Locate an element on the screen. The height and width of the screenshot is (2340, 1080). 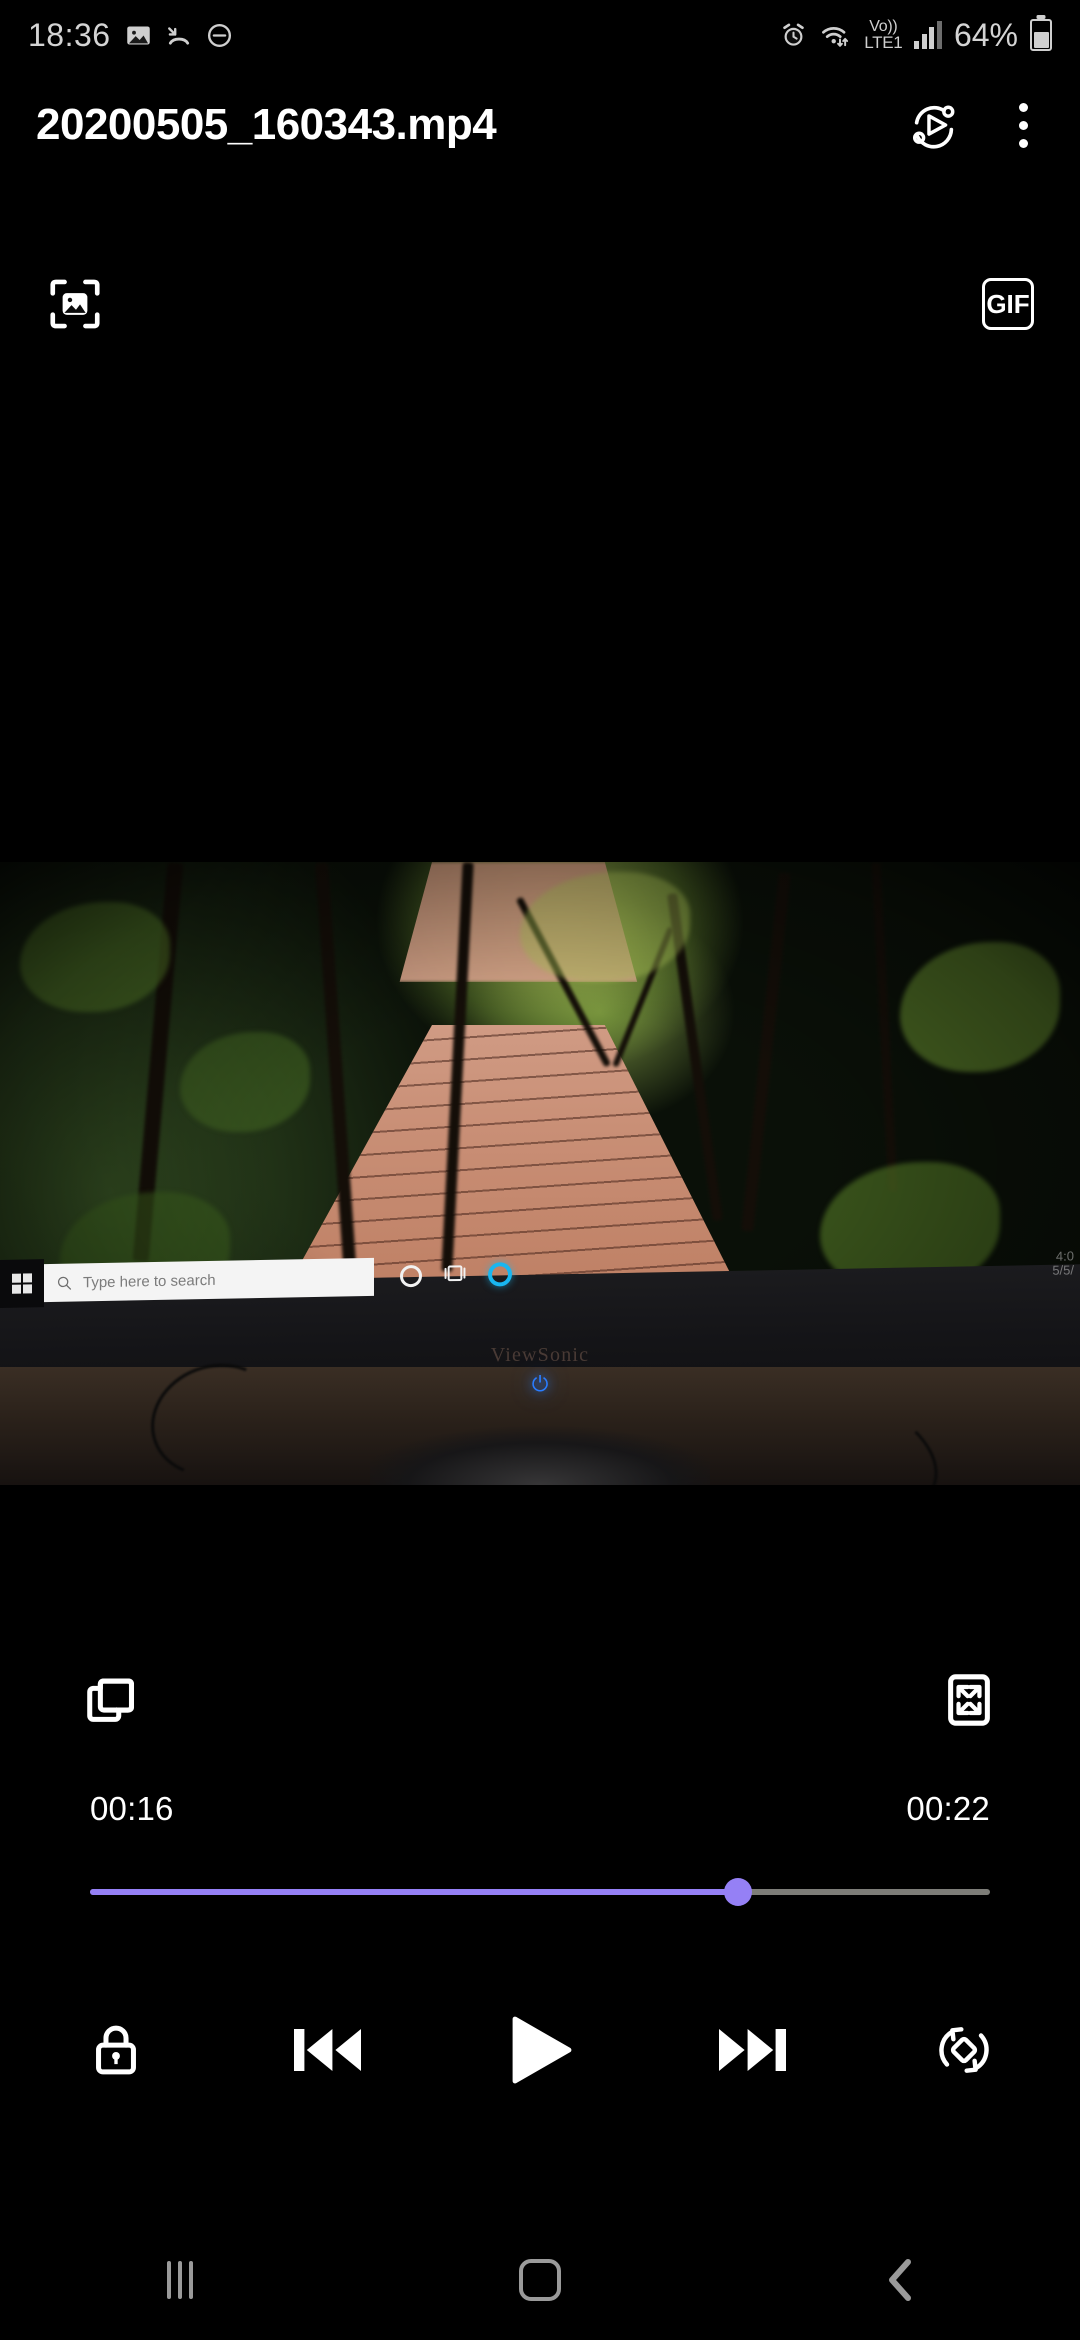
popup-player-icon is located at coordinates (111, 1700).